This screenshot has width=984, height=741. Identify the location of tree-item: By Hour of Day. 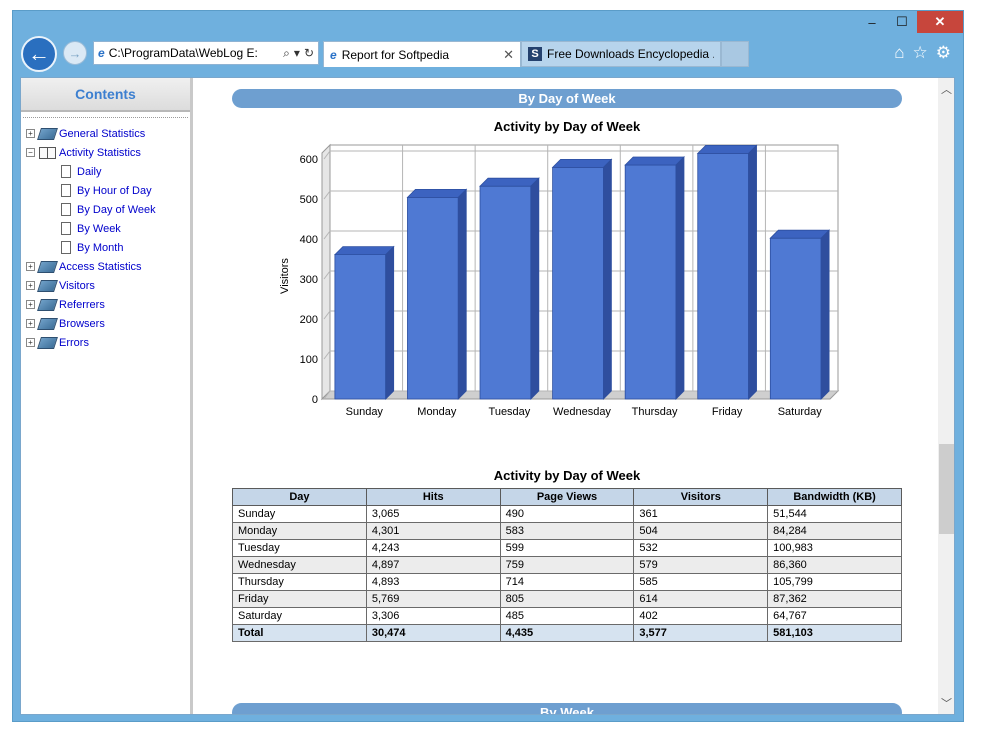
(105, 190).